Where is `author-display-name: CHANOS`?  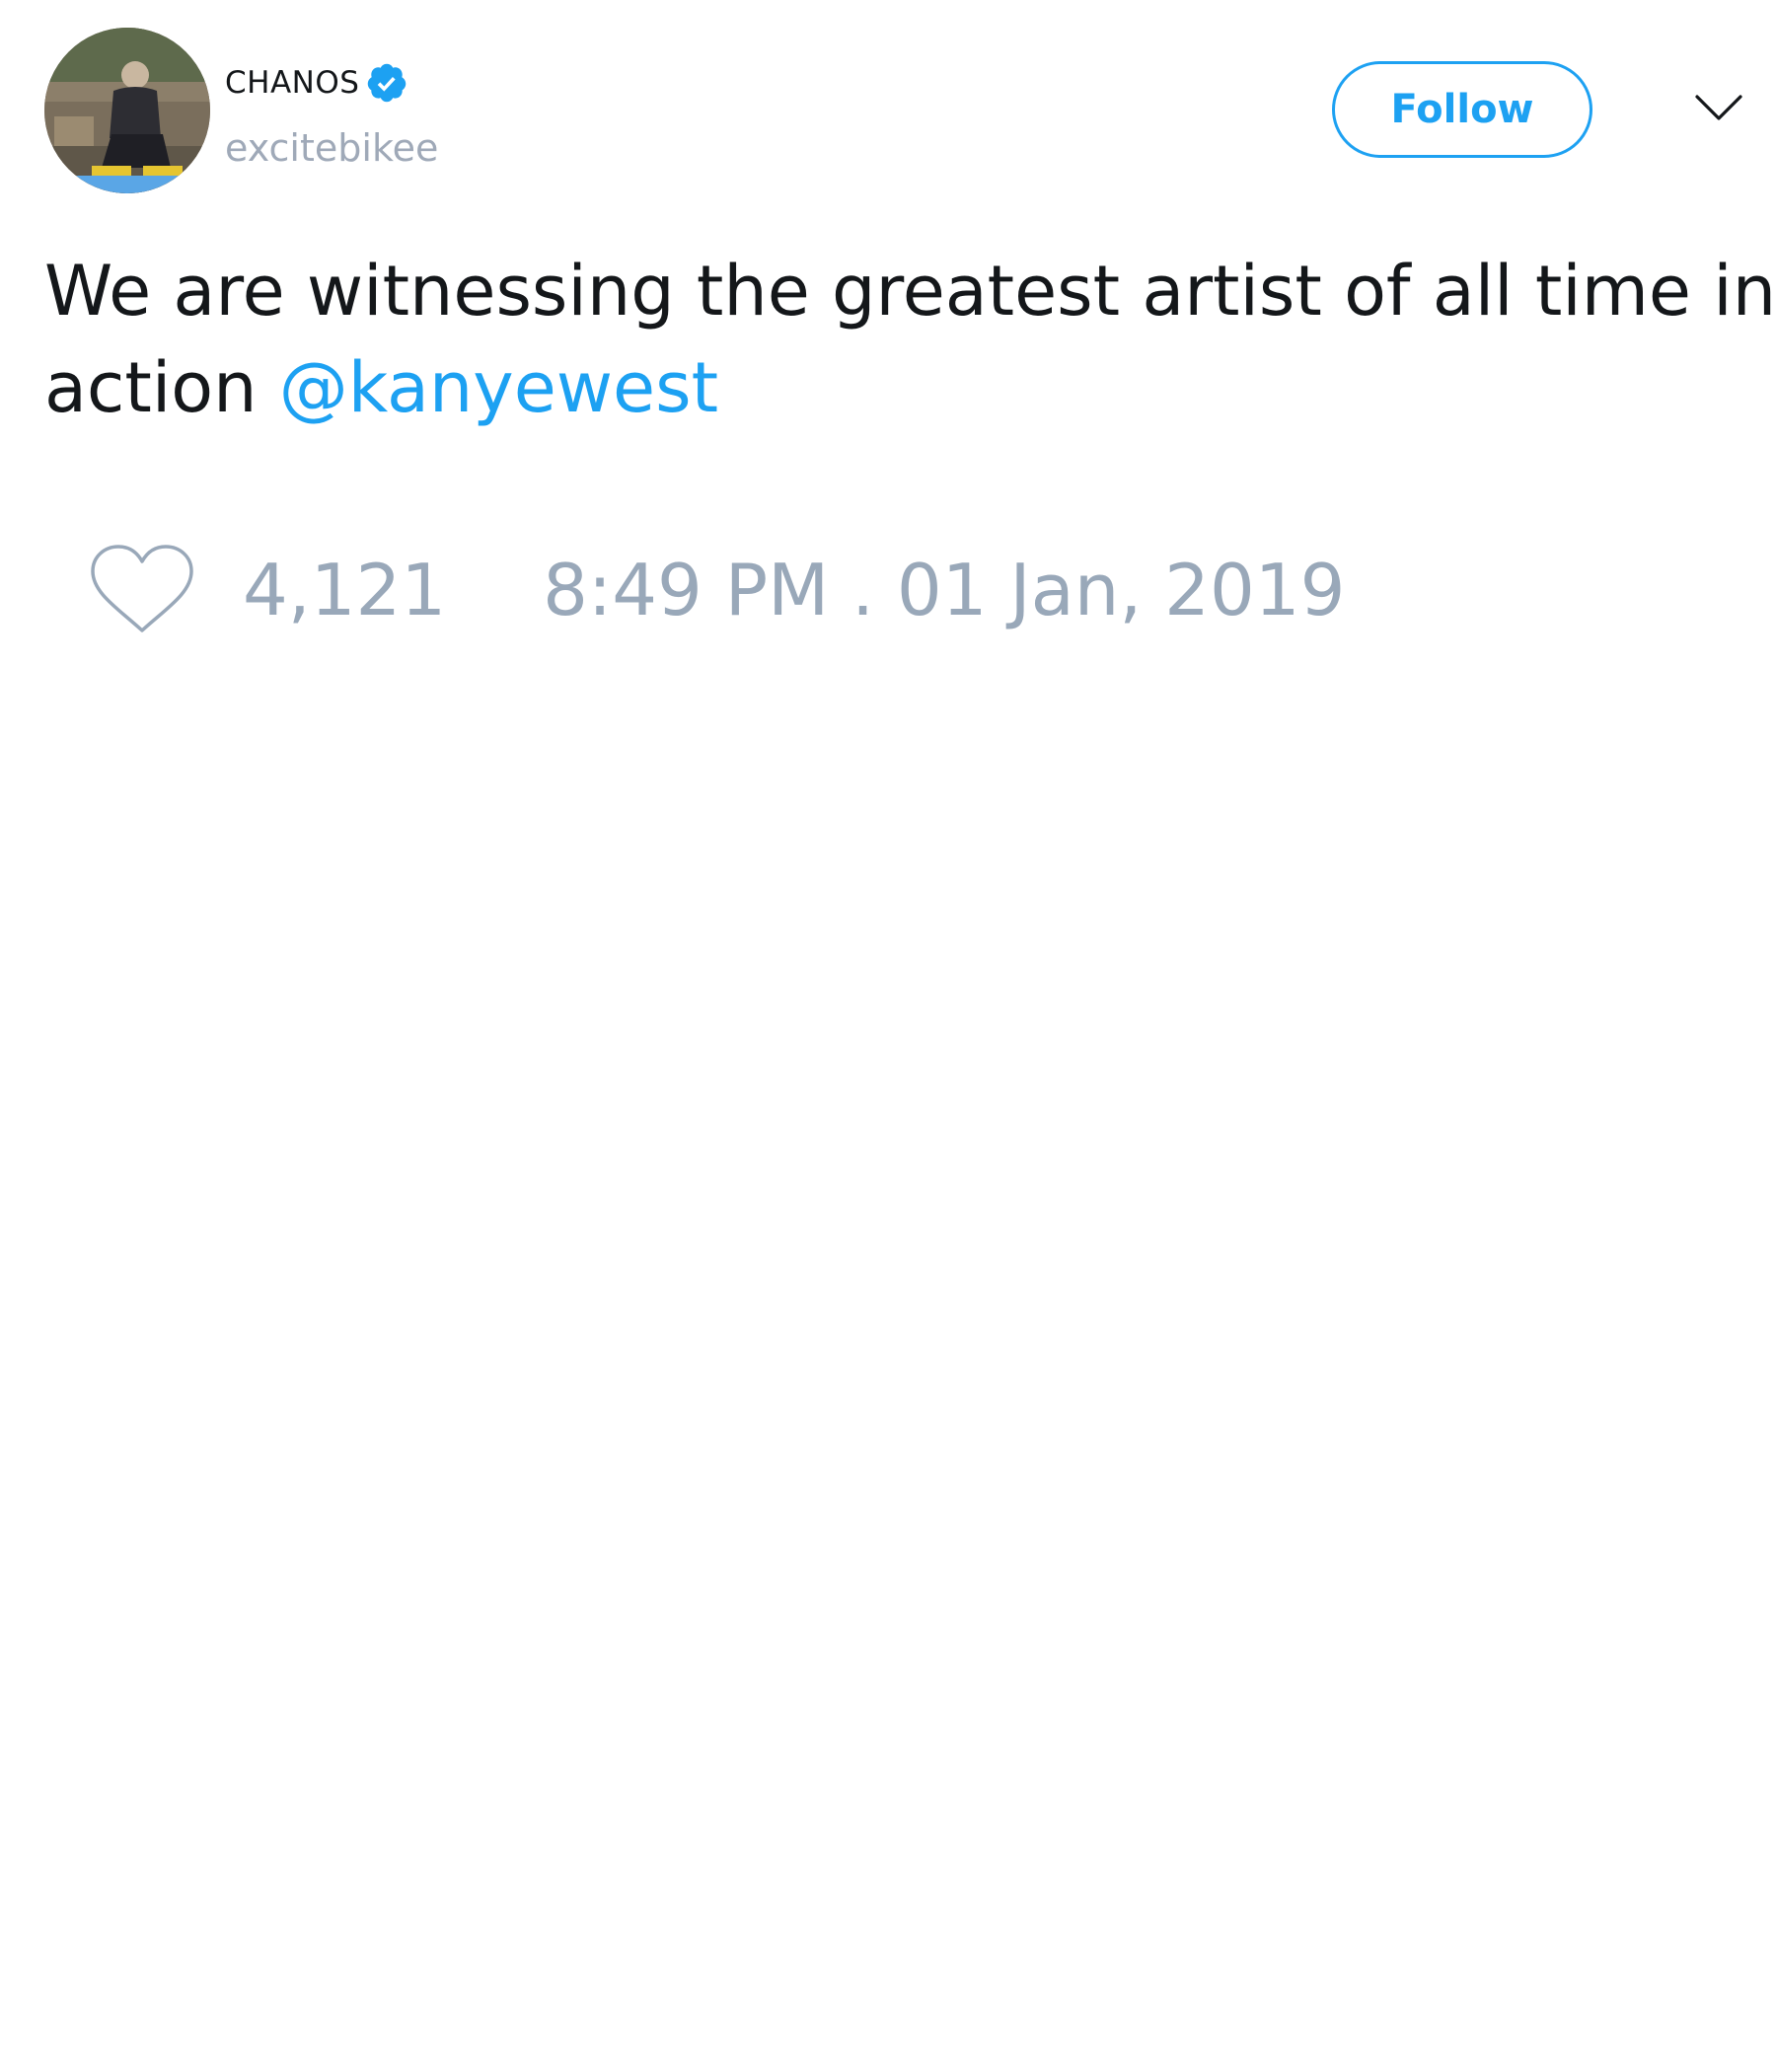 author-display-name: CHANOS is located at coordinates (292, 83).